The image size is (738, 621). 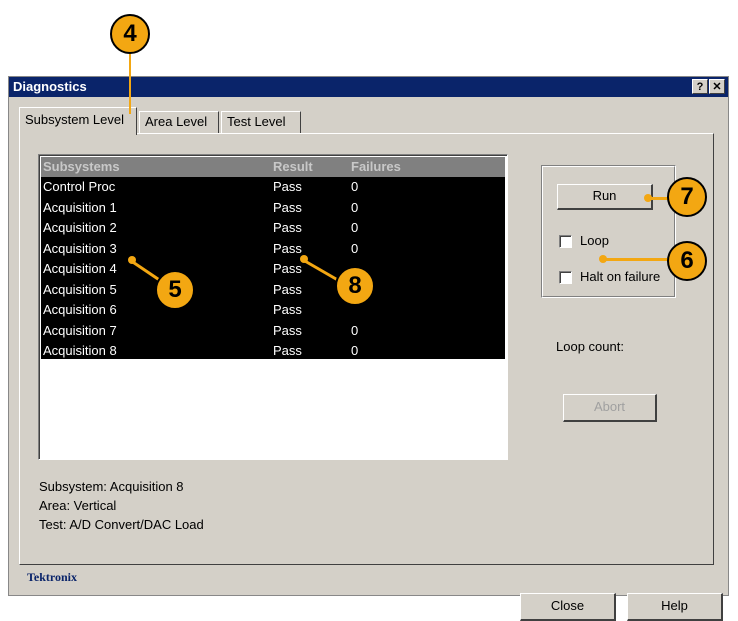 What do you see at coordinates (52, 577) in the screenshot?
I see `tektronix-logo: Tektronix` at bounding box center [52, 577].